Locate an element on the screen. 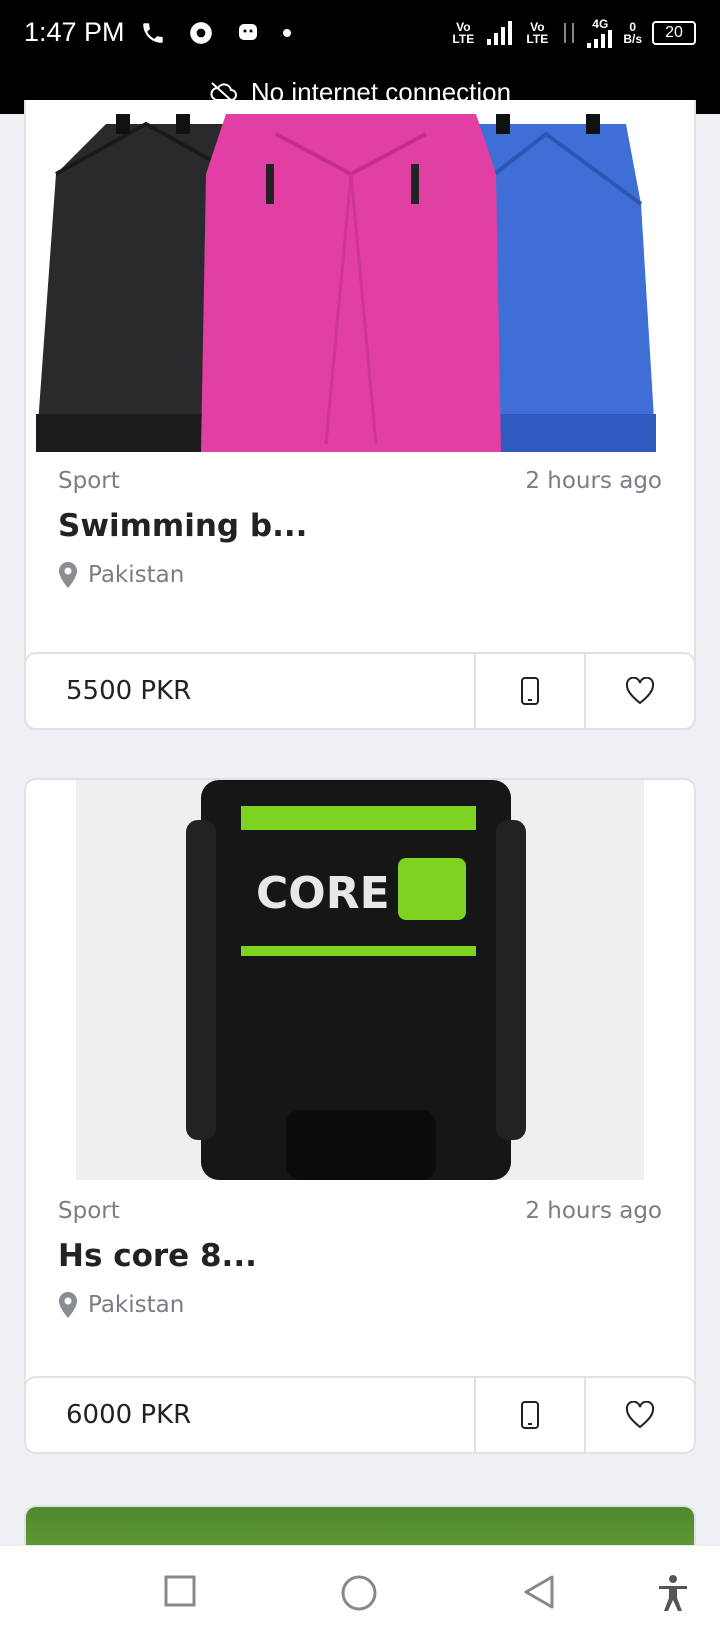 This screenshot has width=720, height=1640. listing-price: 5500 PKR is located at coordinates (129, 691).